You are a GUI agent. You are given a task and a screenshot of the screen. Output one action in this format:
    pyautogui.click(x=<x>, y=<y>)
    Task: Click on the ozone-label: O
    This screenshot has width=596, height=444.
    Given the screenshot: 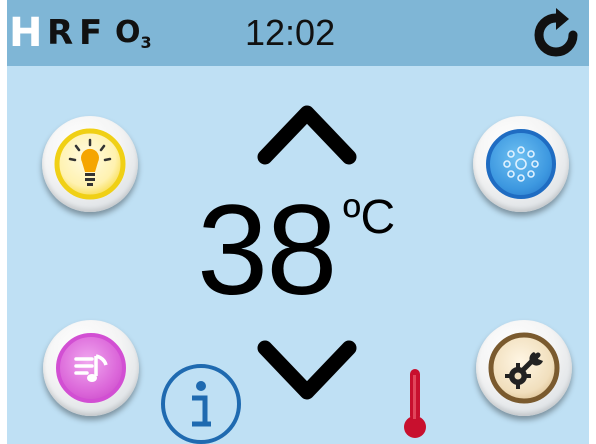 What is the action you would take?
    pyautogui.click(x=128, y=32)
    